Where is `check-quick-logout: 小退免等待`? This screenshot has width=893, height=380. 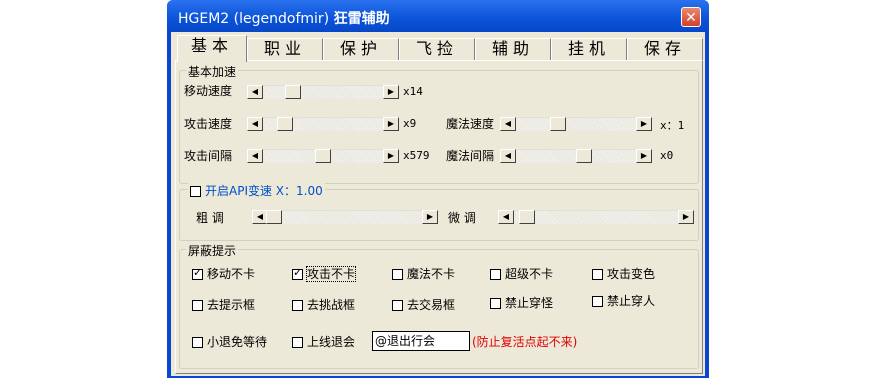
check-quick-logout: 小退免等待 is located at coordinates (229, 341).